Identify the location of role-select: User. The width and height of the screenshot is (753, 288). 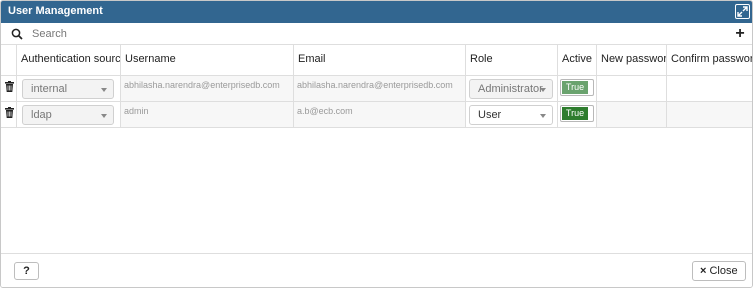
(511, 115).